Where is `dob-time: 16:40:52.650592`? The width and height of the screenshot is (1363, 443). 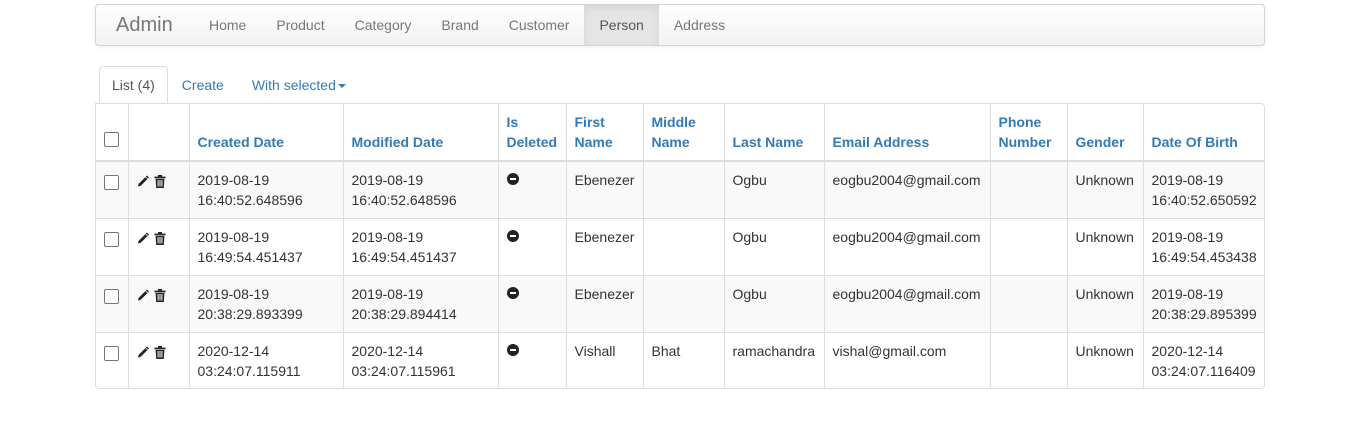
dob-time: 16:40:52.650592 is located at coordinates (1204, 200).